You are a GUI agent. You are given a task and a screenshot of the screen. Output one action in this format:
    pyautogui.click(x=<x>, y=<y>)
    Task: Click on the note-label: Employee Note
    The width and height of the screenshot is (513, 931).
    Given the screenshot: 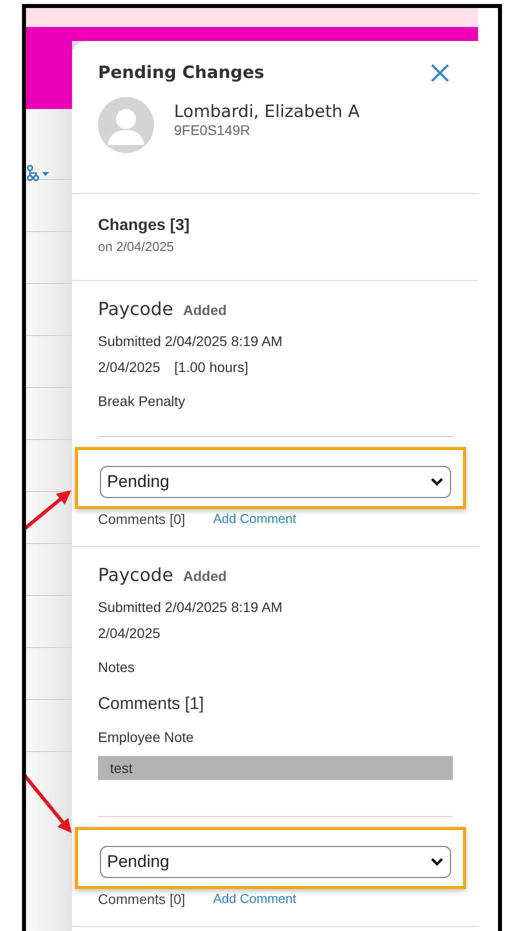 What is the action you would take?
    pyautogui.click(x=146, y=737)
    